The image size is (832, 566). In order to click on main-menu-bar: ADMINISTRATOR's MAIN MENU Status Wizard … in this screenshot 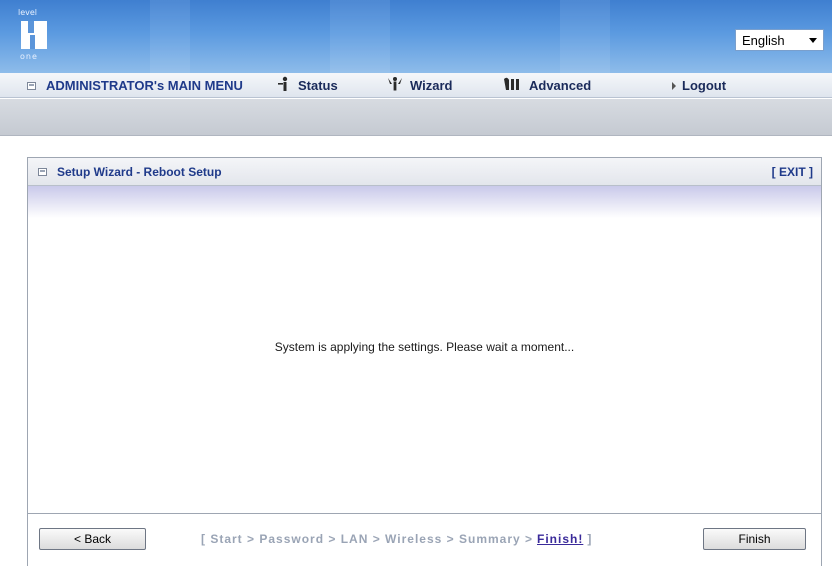, I will do `click(416, 85)`.